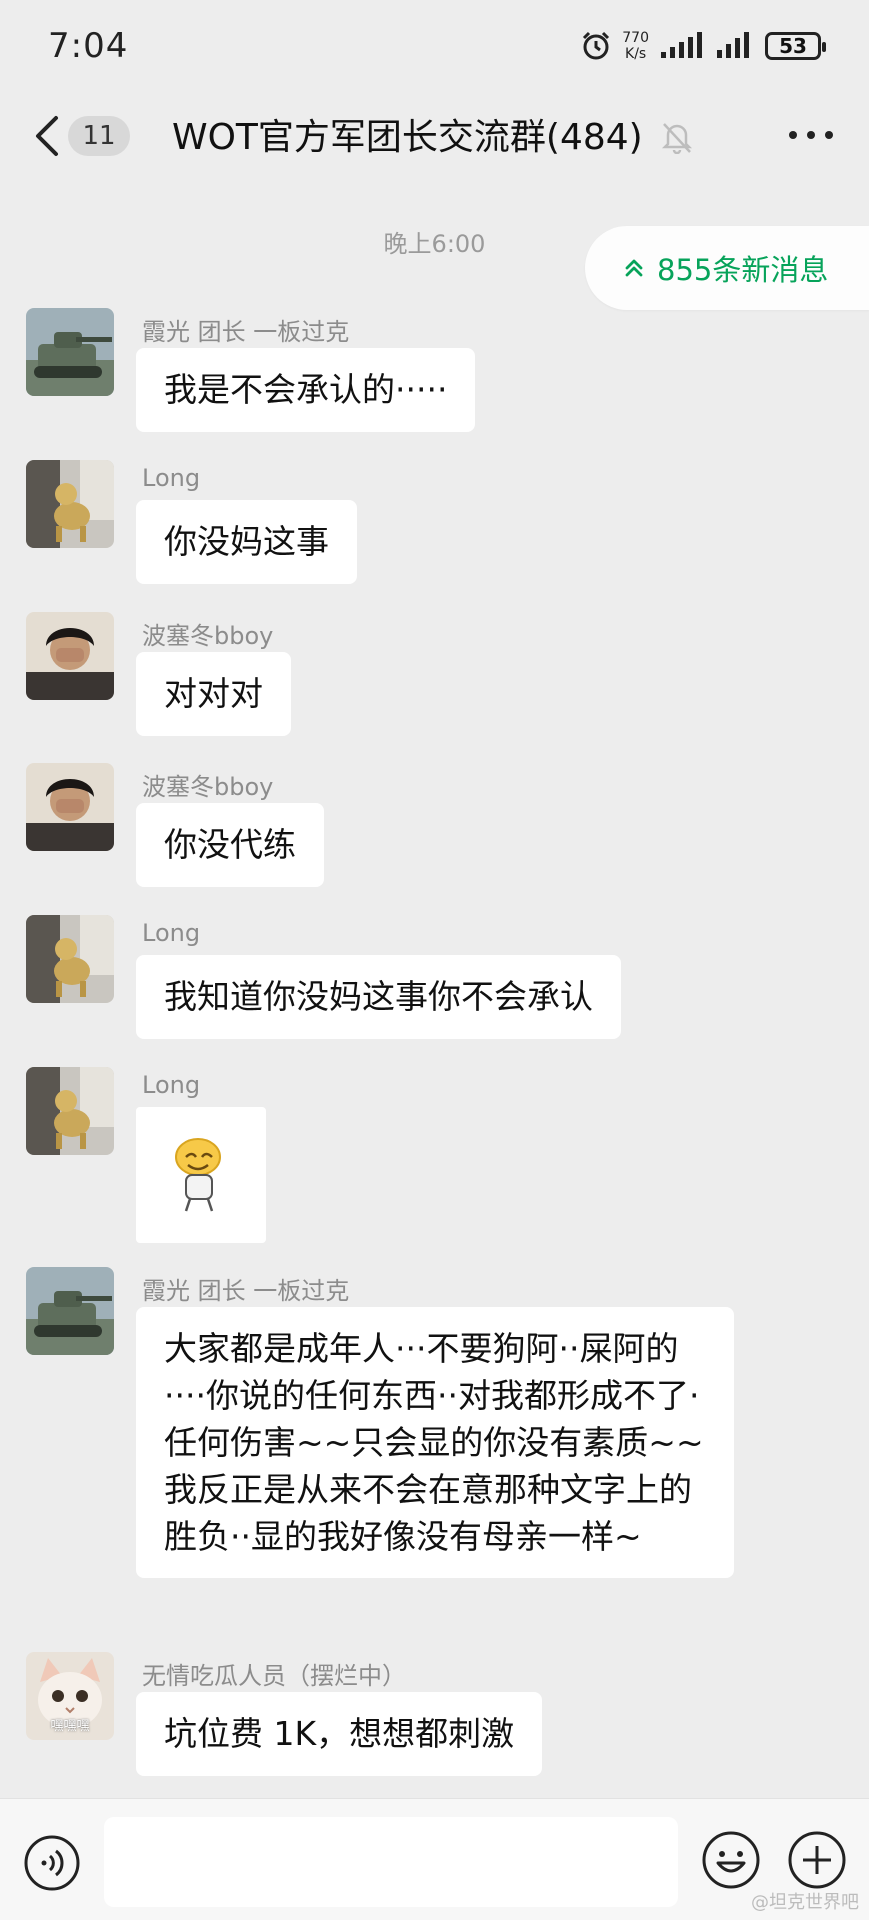 Image resolution: width=869 pixels, height=1920 pixels. What do you see at coordinates (378, 997) in the screenshot?
I see `message-bubble: 我知道你没妈这事你不会承认` at bounding box center [378, 997].